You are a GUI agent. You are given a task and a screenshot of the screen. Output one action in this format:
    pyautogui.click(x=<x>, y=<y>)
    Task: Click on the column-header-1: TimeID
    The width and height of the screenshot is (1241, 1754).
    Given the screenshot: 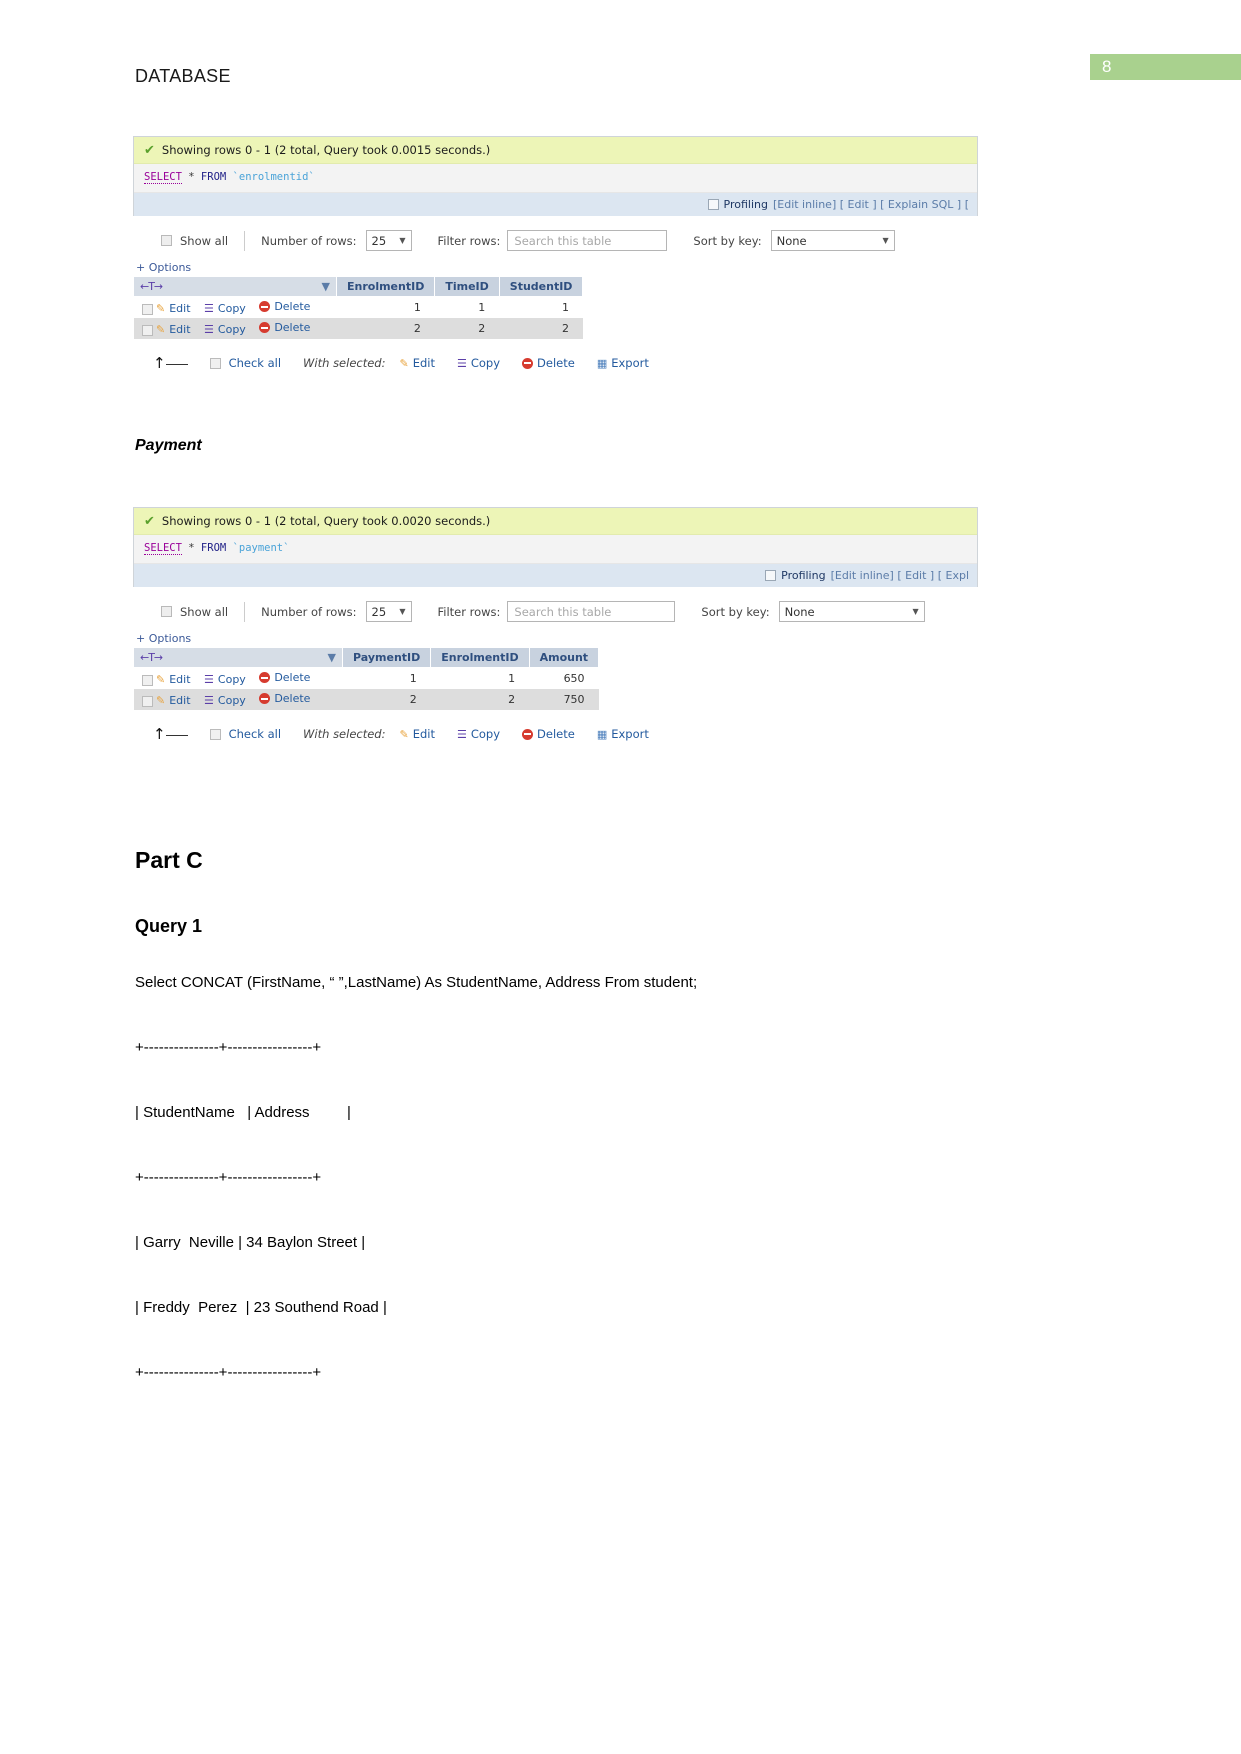 What is the action you would take?
    pyautogui.click(x=467, y=286)
    